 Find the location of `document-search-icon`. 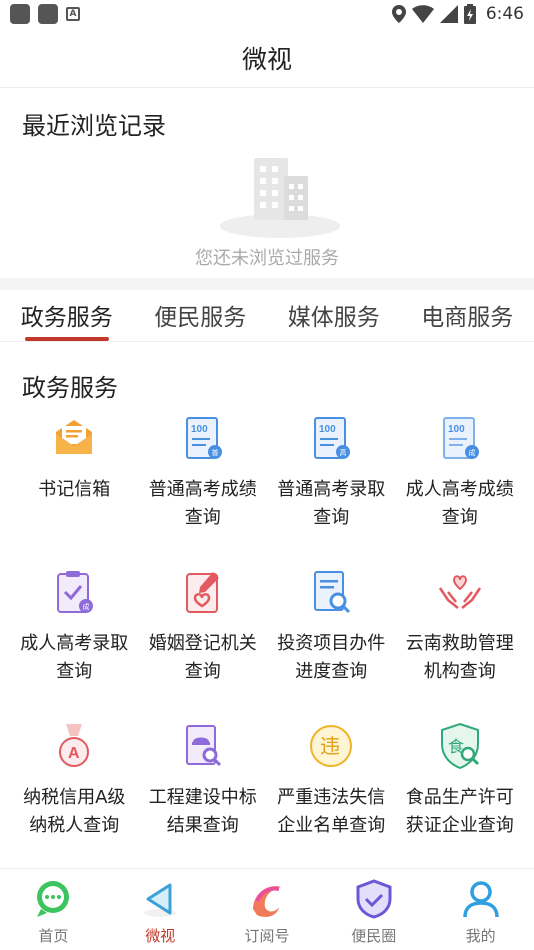

document-search-icon is located at coordinates (332, 592).